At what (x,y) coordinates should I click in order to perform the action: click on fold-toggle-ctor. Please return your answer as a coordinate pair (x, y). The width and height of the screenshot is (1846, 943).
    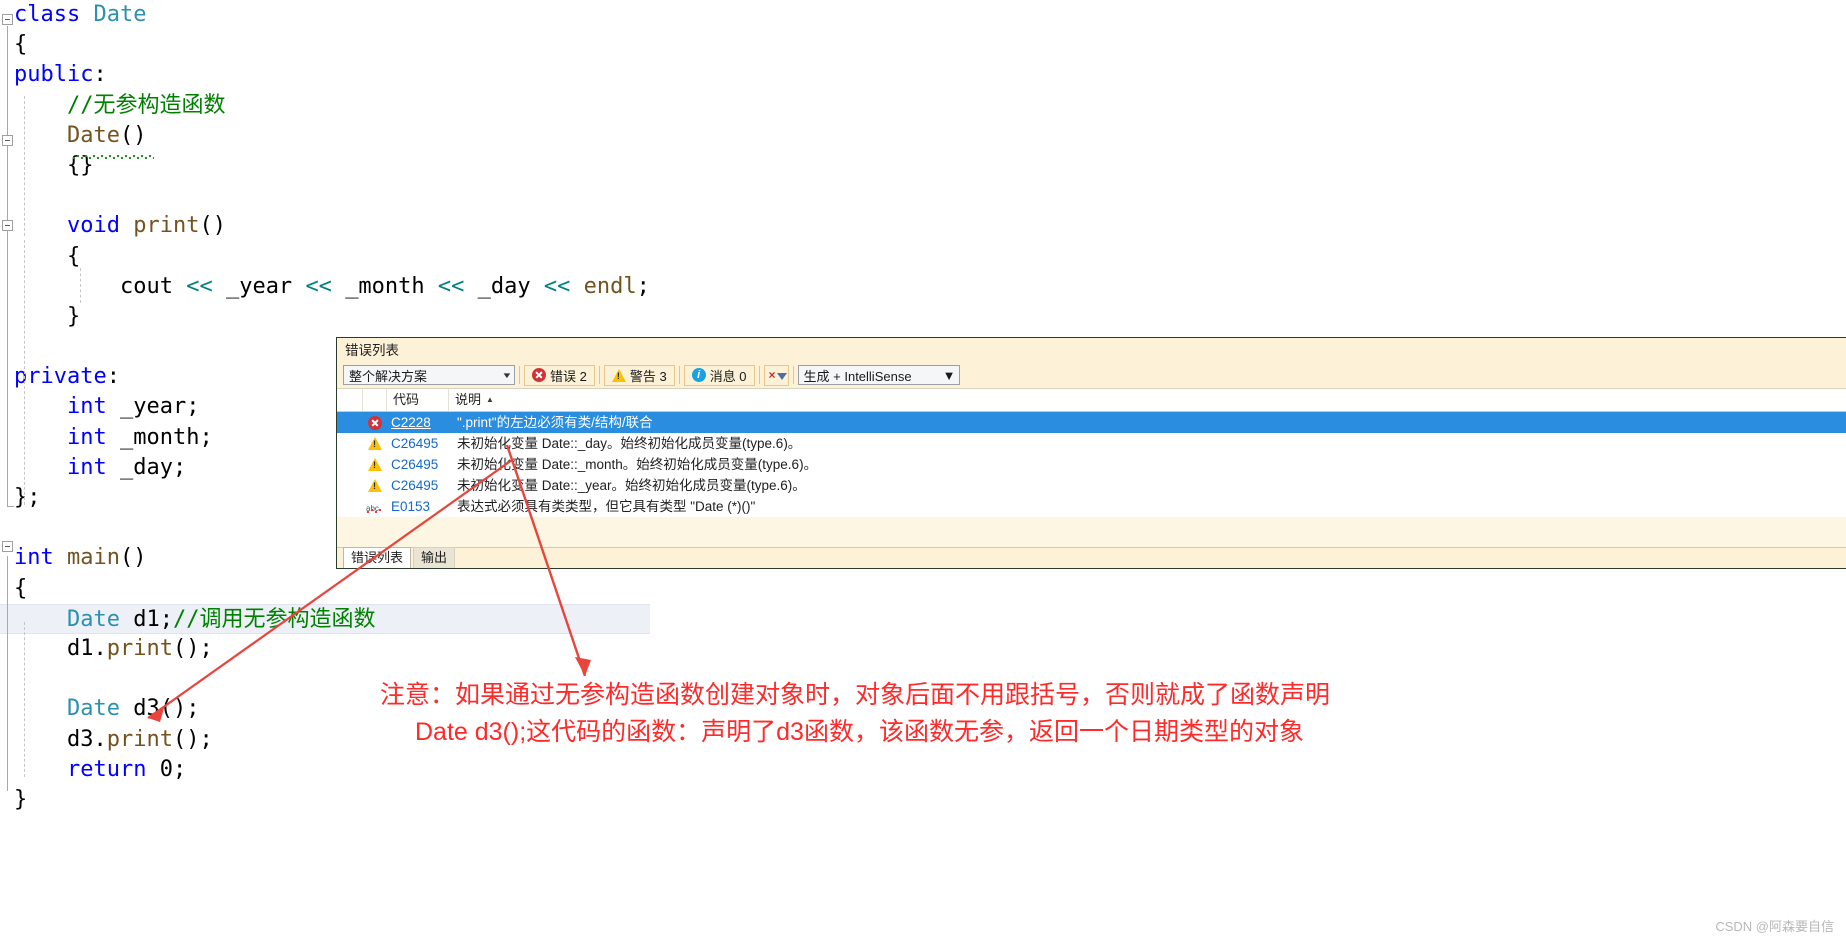
    Looking at the image, I should click on (7, 140).